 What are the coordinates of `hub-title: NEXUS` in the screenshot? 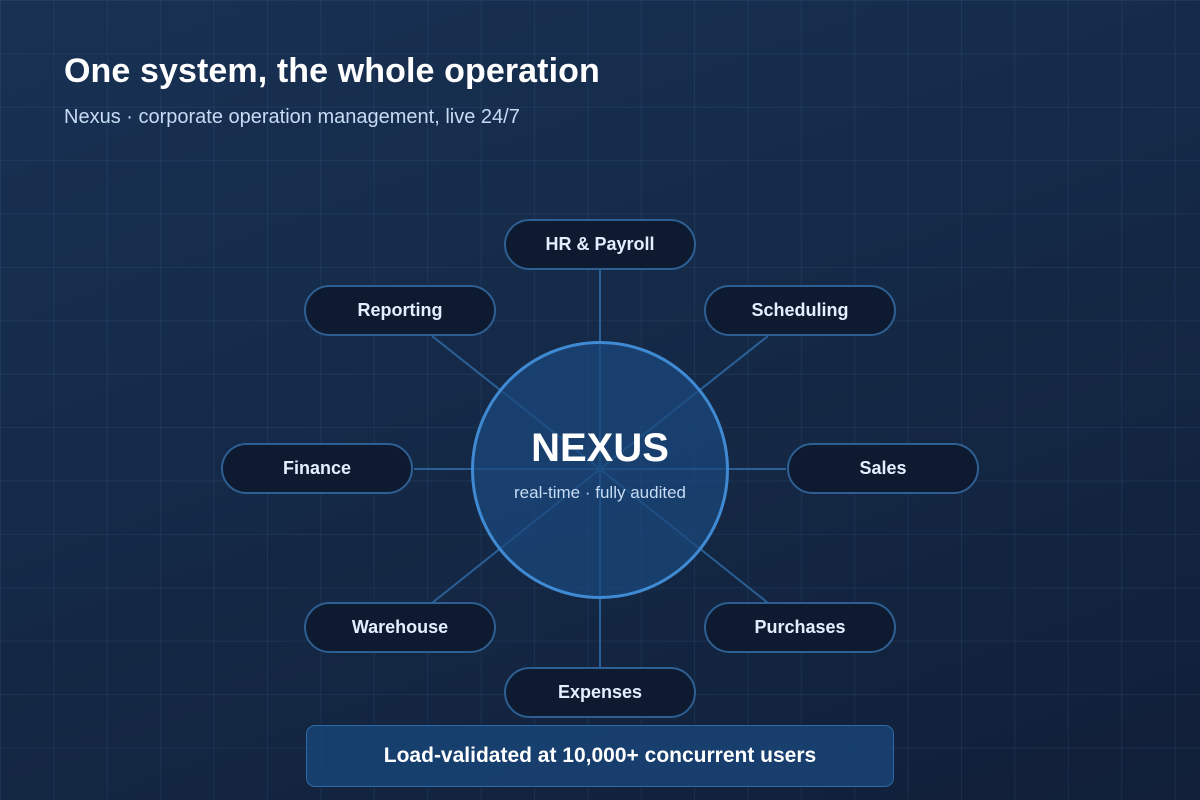 It's located at (600, 448).